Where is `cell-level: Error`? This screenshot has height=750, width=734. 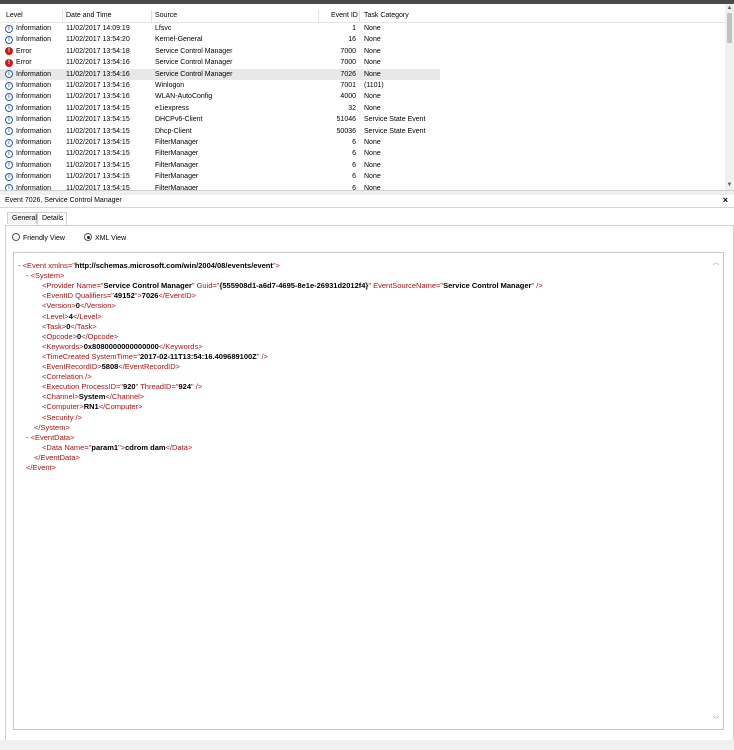
cell-level: Error is located at coordinates (24, 63).